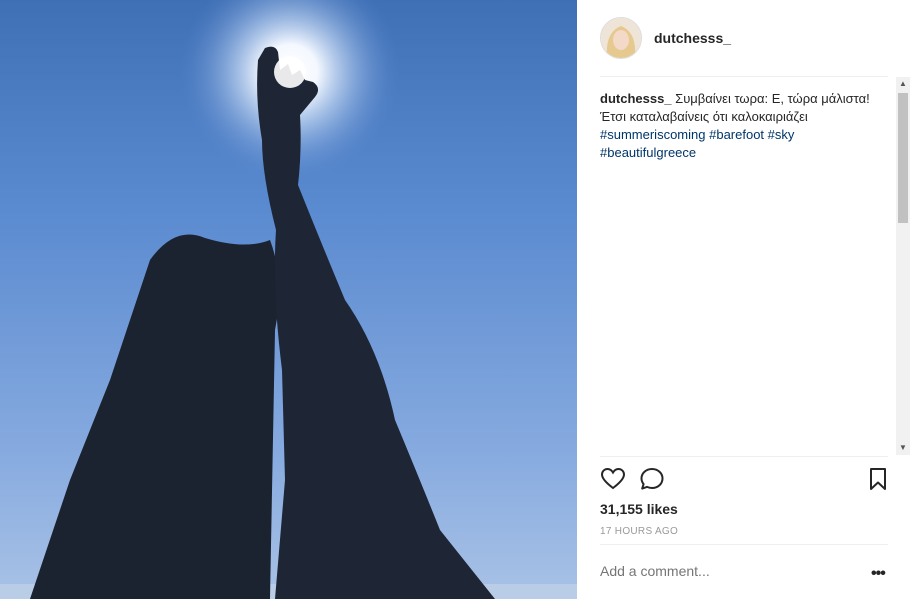 Image resolution: width=912 pixels, height=599 pixels. What do you see at coordinates (903, 158) in the screenshot?
I see `scrollbar-thumb` at bounding box center [903, 158].